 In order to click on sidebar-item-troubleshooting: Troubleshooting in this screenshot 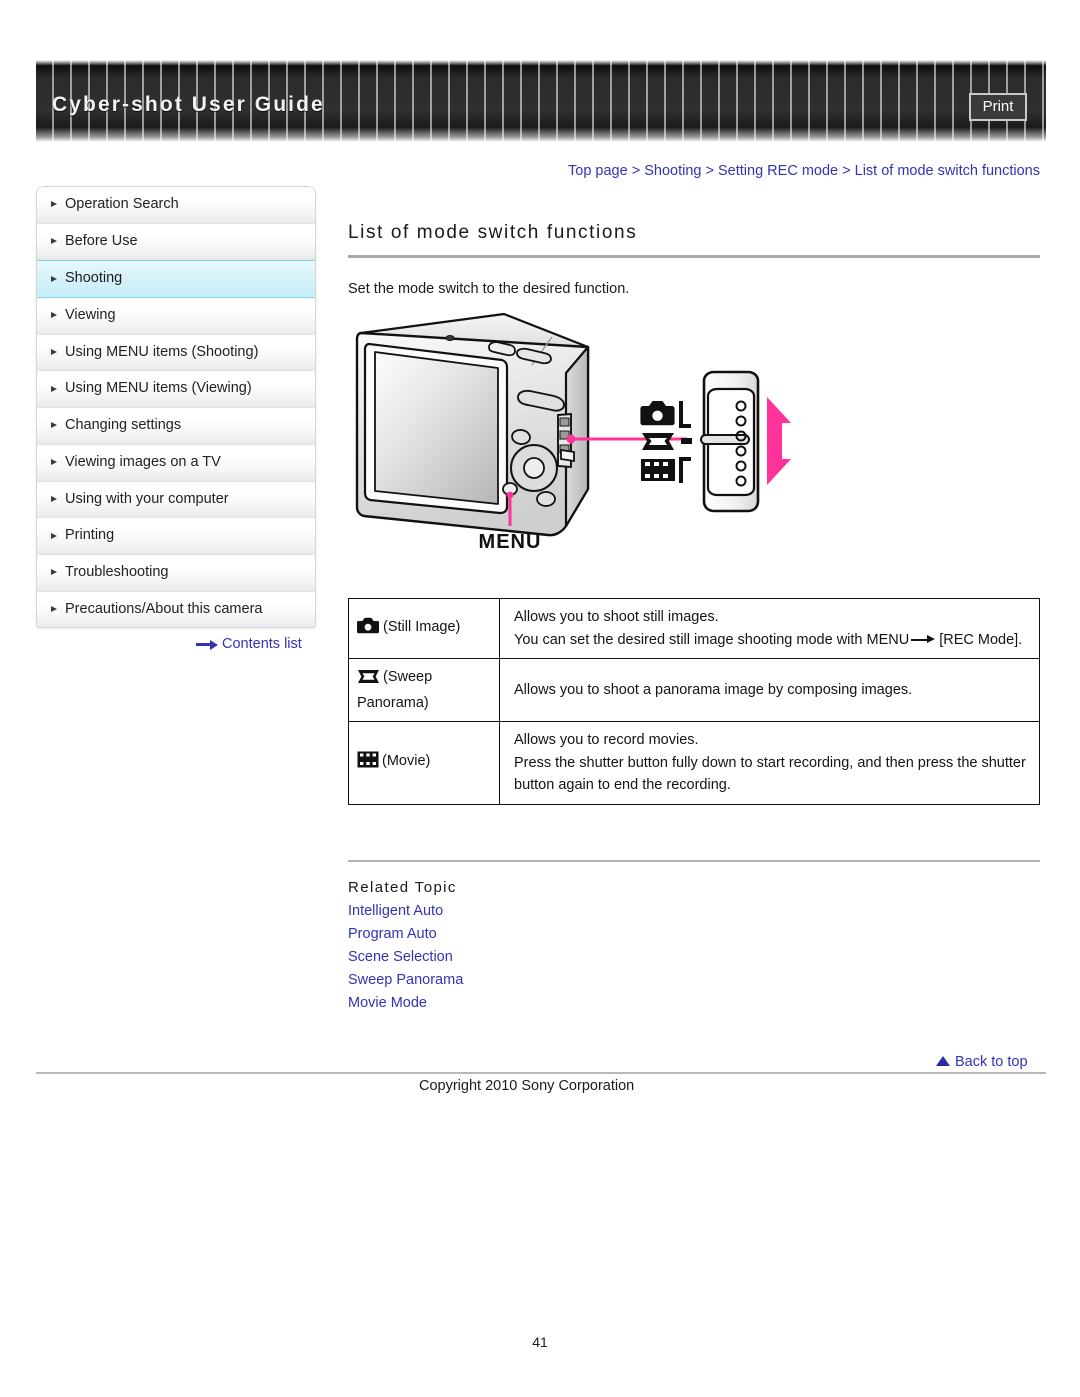, I will do `click(176, 573)`.